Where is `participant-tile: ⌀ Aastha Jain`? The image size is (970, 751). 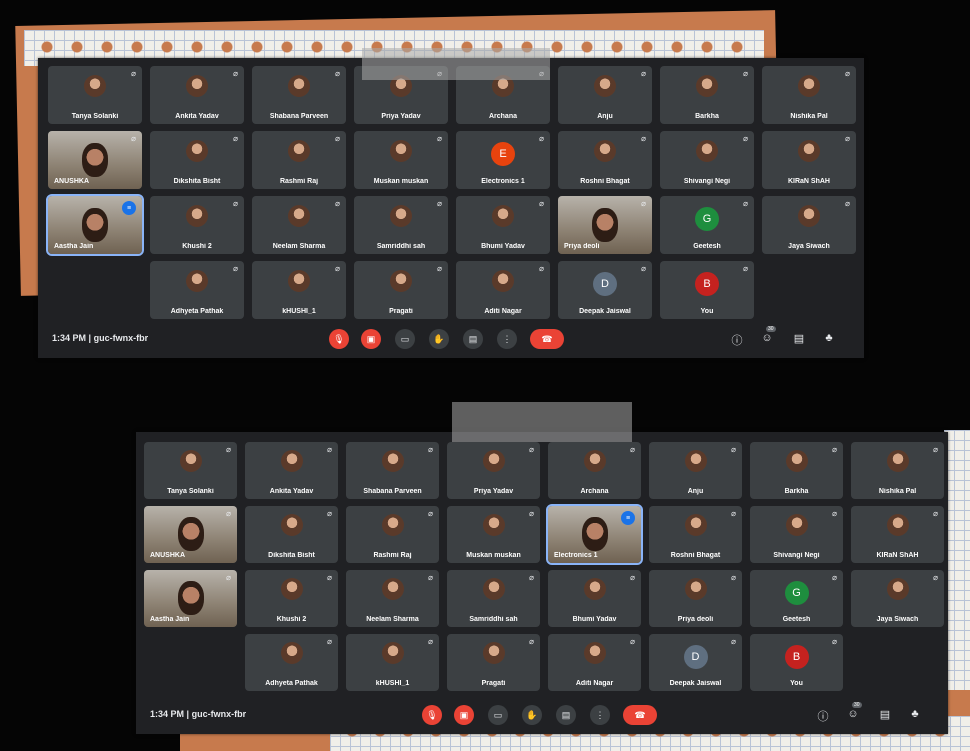
participant-tile: ⌀ Aastha Jain is located at coordinates (190, 598).